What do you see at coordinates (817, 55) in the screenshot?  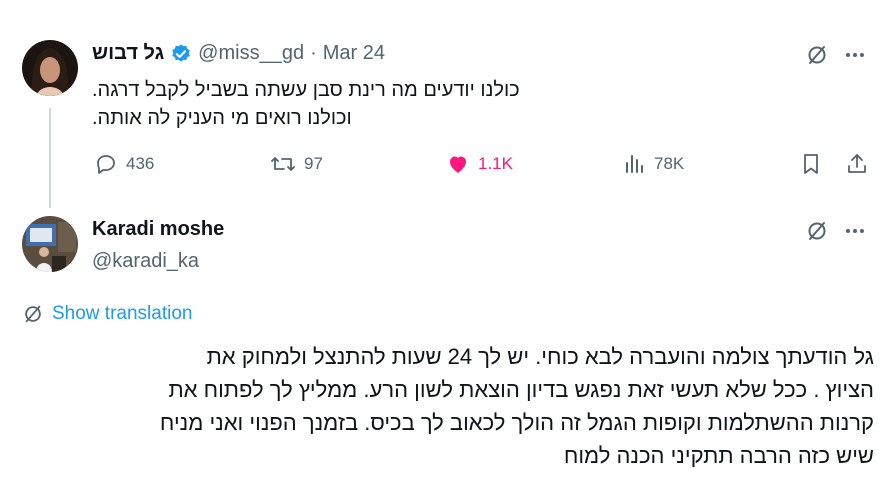 I see `grok-icon` at bounding box center [817, 55].